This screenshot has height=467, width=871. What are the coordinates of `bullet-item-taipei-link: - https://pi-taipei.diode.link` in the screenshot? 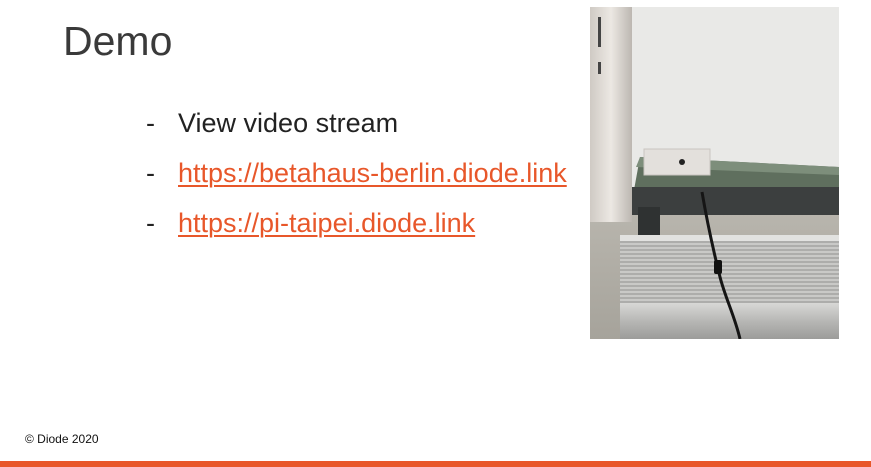 It's located at (356, 223).